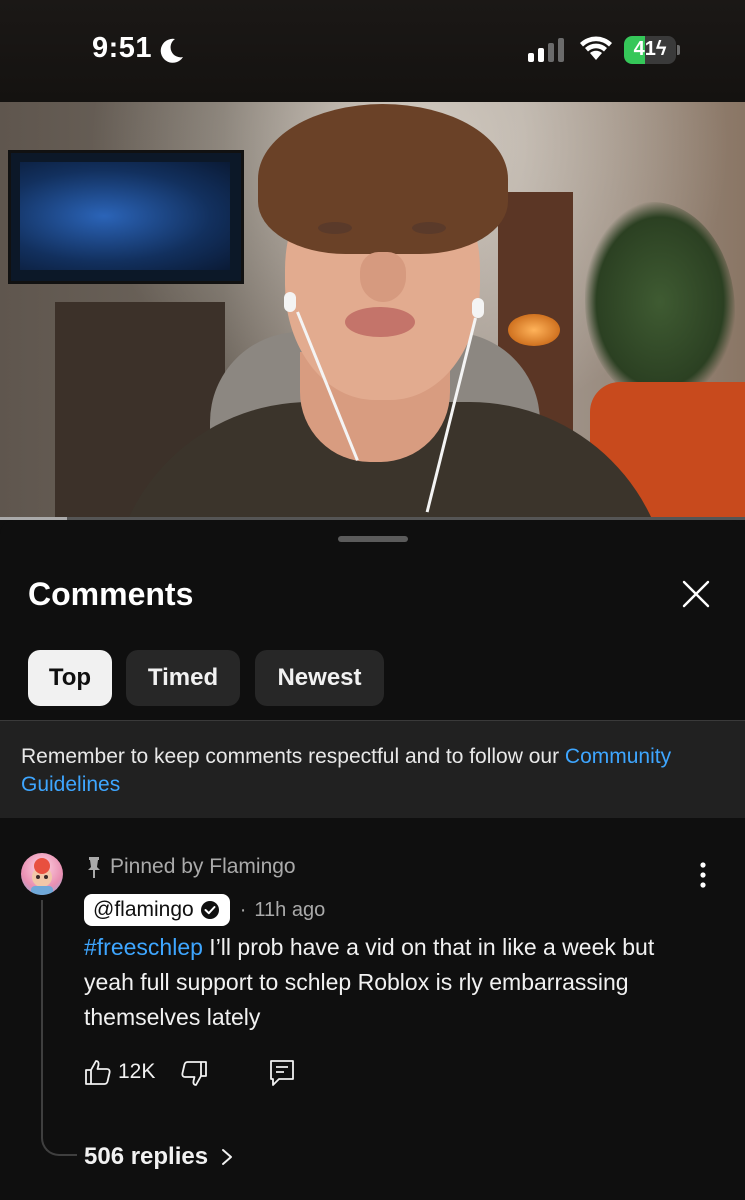  What do you see at coordinates (209, 910) in the screenshot?
I see `verified-check-icon` at bounding box center [209, 910].